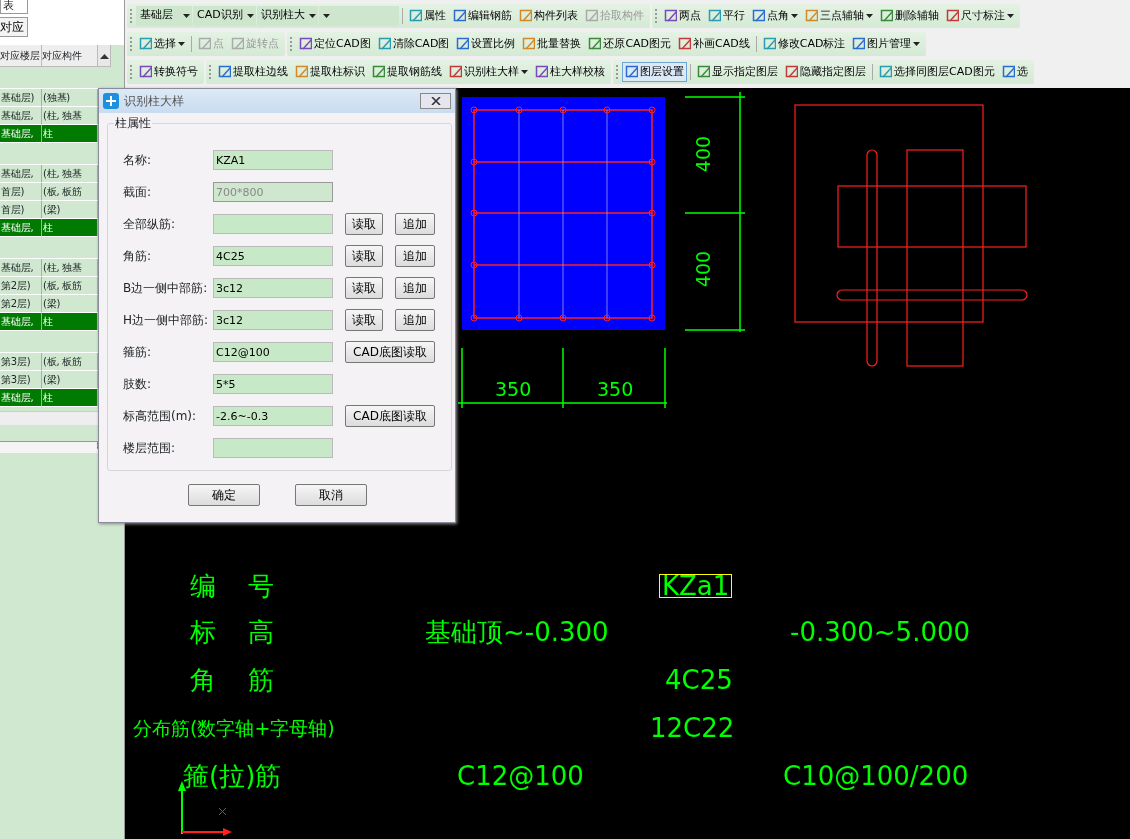 This screenshot has width=1130, height=839. What do you see at coordinates (14, 7) in the screenshot?
I see `panel-tab: 表` at bounding box center [14, 7].